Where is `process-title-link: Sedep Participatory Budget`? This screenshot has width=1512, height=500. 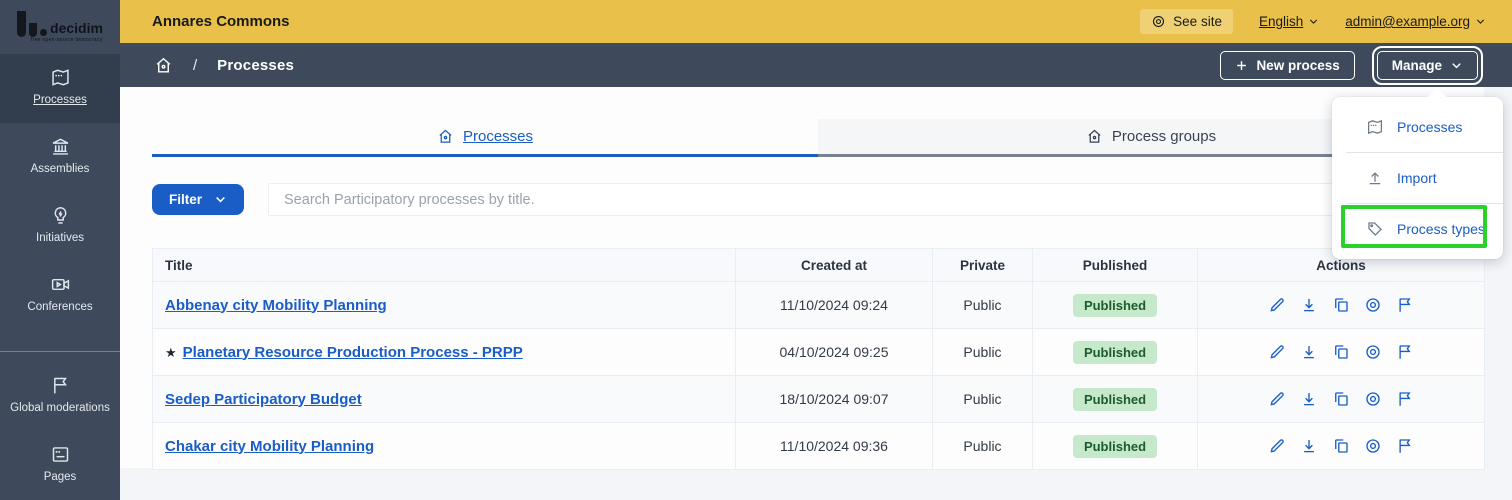 process-title-link: Sedep Participatory Budget is located at coordinates (263, 399).